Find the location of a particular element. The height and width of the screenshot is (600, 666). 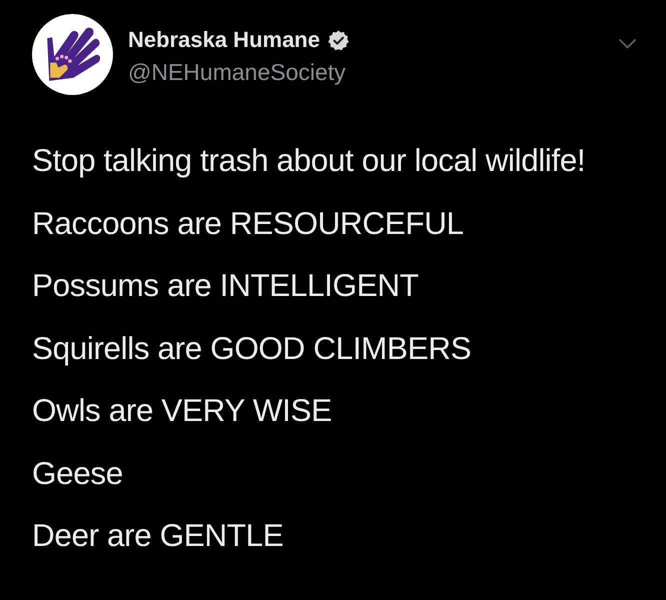

account-name: Nebraska Humane is located at coordinates (224, 40).